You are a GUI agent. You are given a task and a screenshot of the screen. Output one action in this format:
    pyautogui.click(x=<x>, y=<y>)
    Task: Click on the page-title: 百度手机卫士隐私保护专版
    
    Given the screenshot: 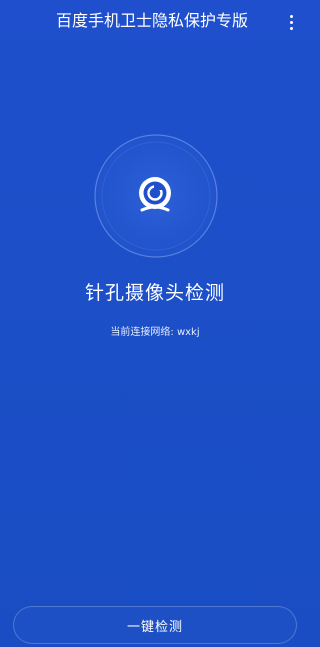 What is the action you would take?
    pyautogui.click(x=152, y=20)
    